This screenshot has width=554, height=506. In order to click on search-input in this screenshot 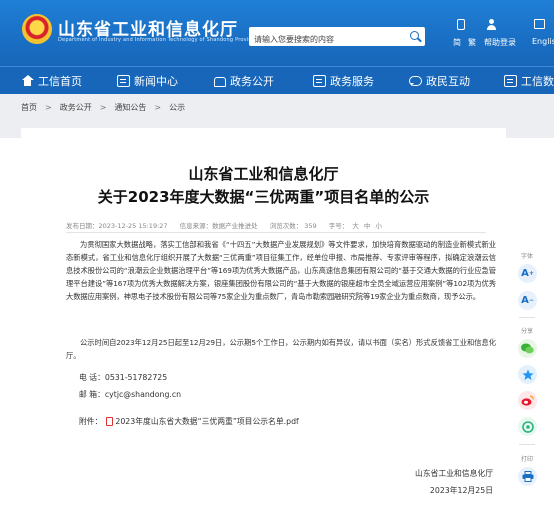, I will do `click(324, 39)`.